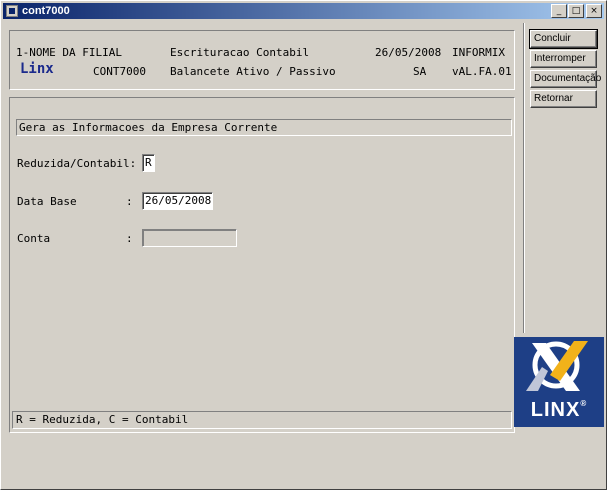 This screenshot has height=490, width=607. Describe the element at coordinates (482, 71) in the screenshot. I see `program-version: vAL.FA.01` at that location.